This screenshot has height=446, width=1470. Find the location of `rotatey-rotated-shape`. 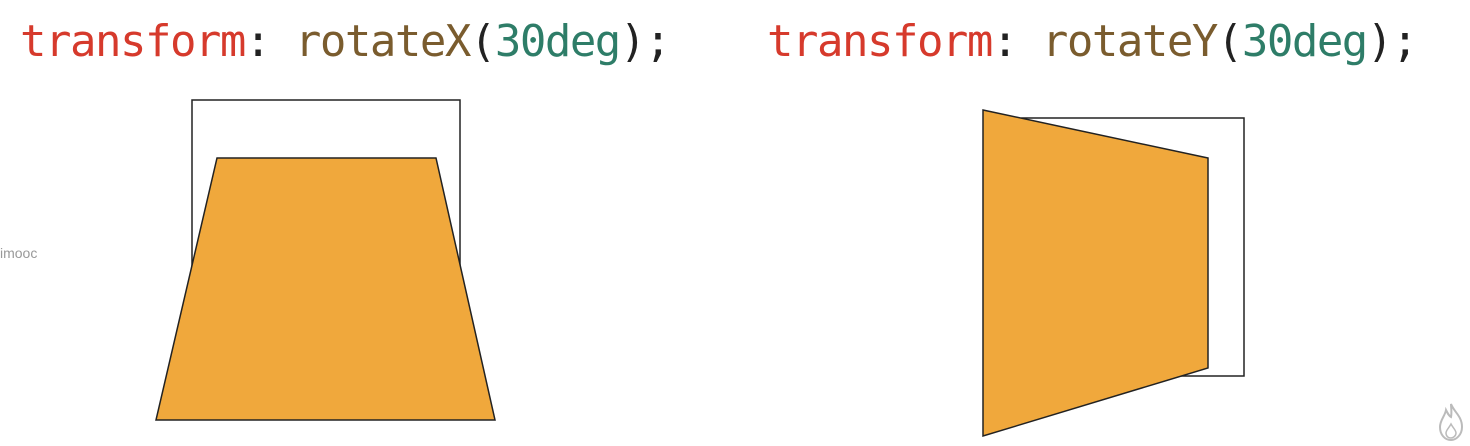

rotatey-rotated-shape is located at coordinates (1095, 273).